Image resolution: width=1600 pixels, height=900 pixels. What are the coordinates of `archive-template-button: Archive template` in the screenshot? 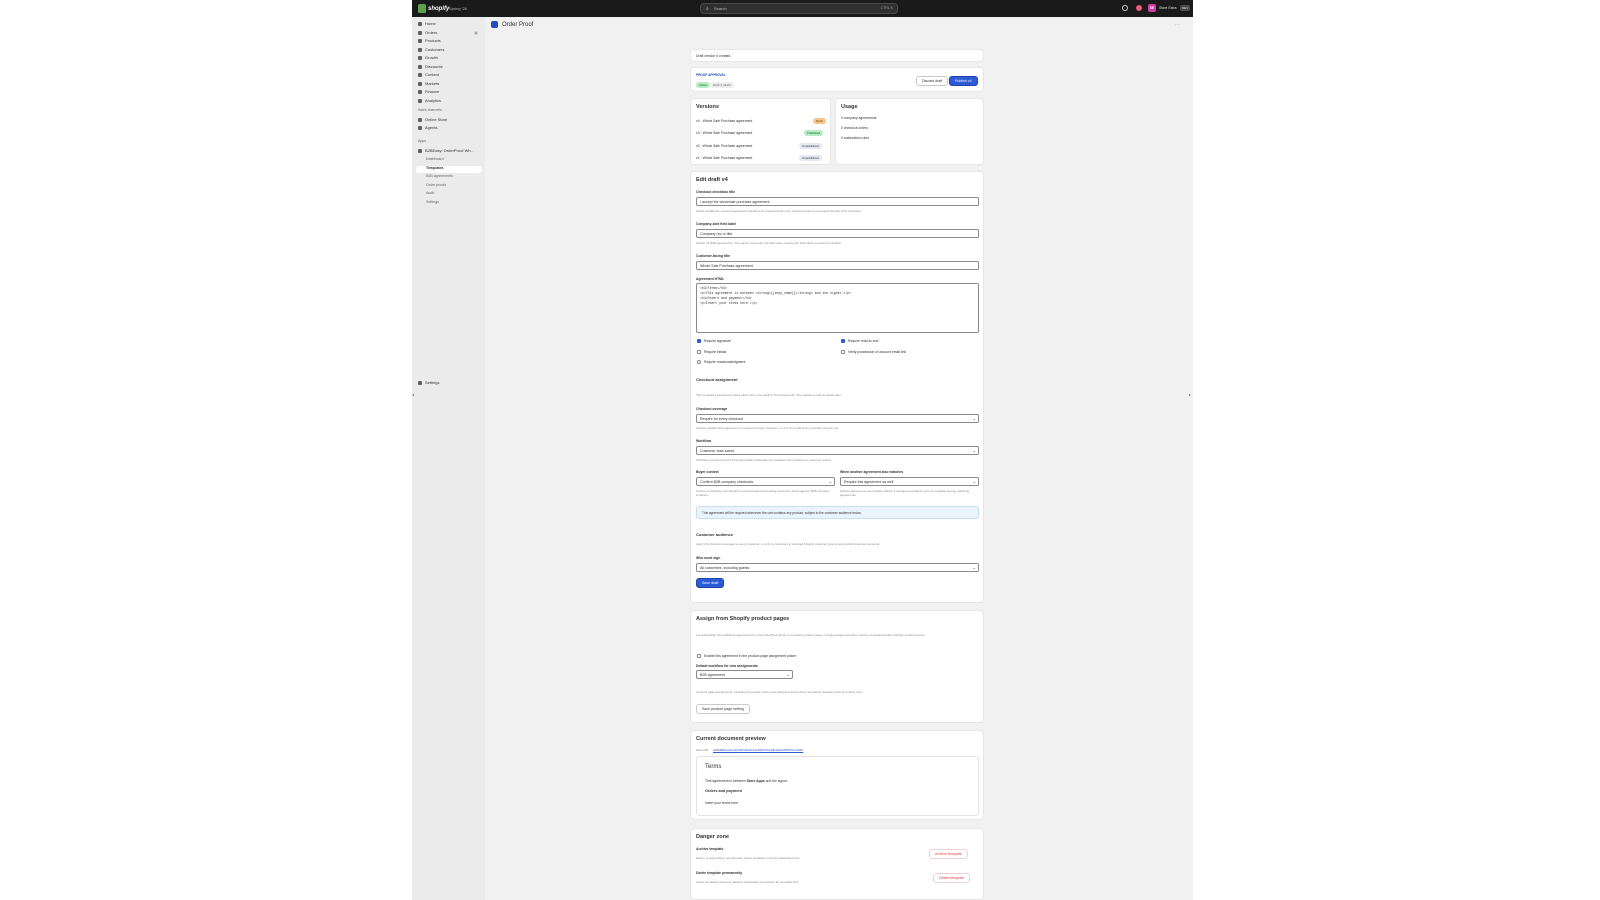 It's located at (948, 854).